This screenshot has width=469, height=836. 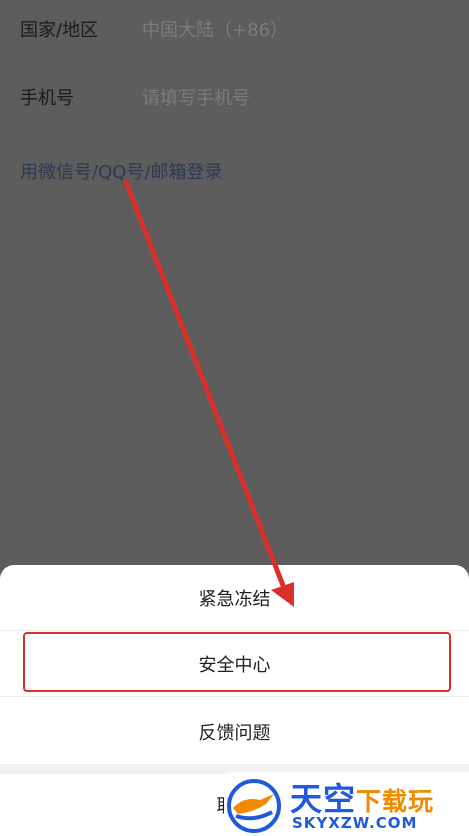 I want to click on watermark-title-main: 天空, so click(x=323, y=799).